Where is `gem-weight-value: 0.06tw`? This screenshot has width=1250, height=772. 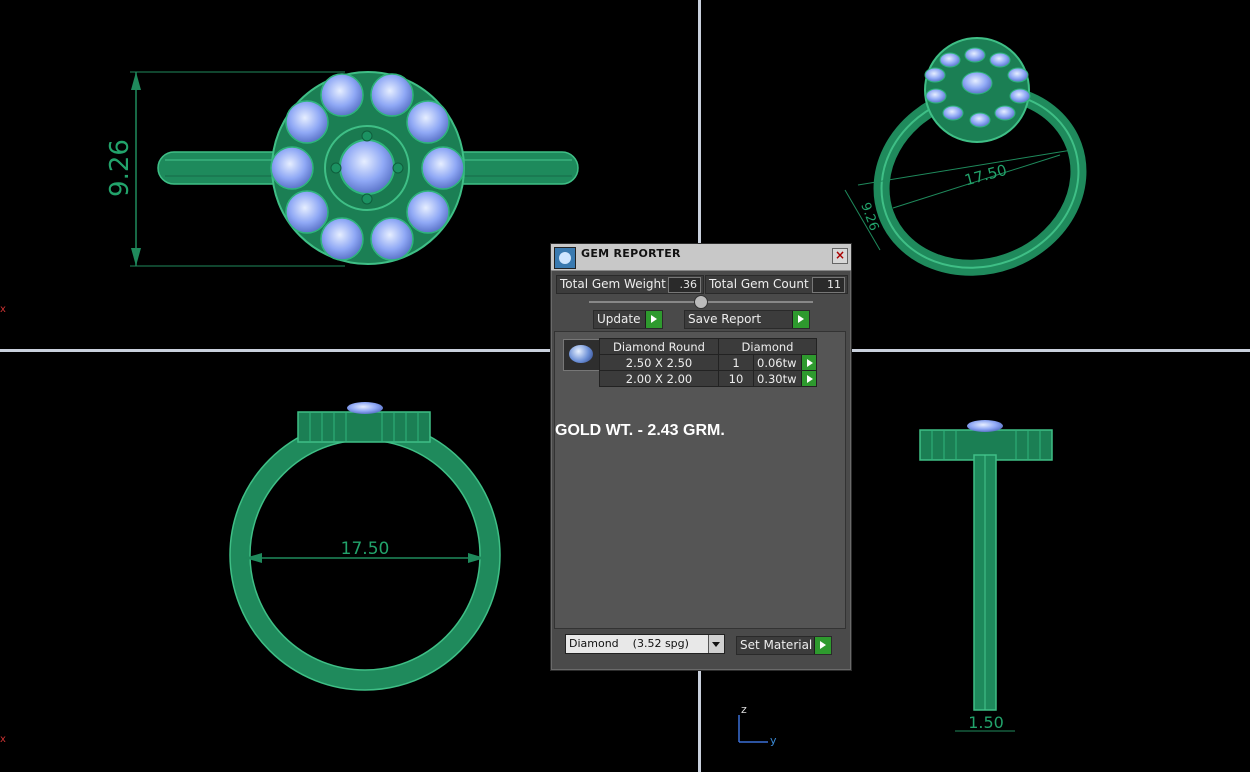
gem-weight-value: 0.06tw is located at coordinates (777, 362).